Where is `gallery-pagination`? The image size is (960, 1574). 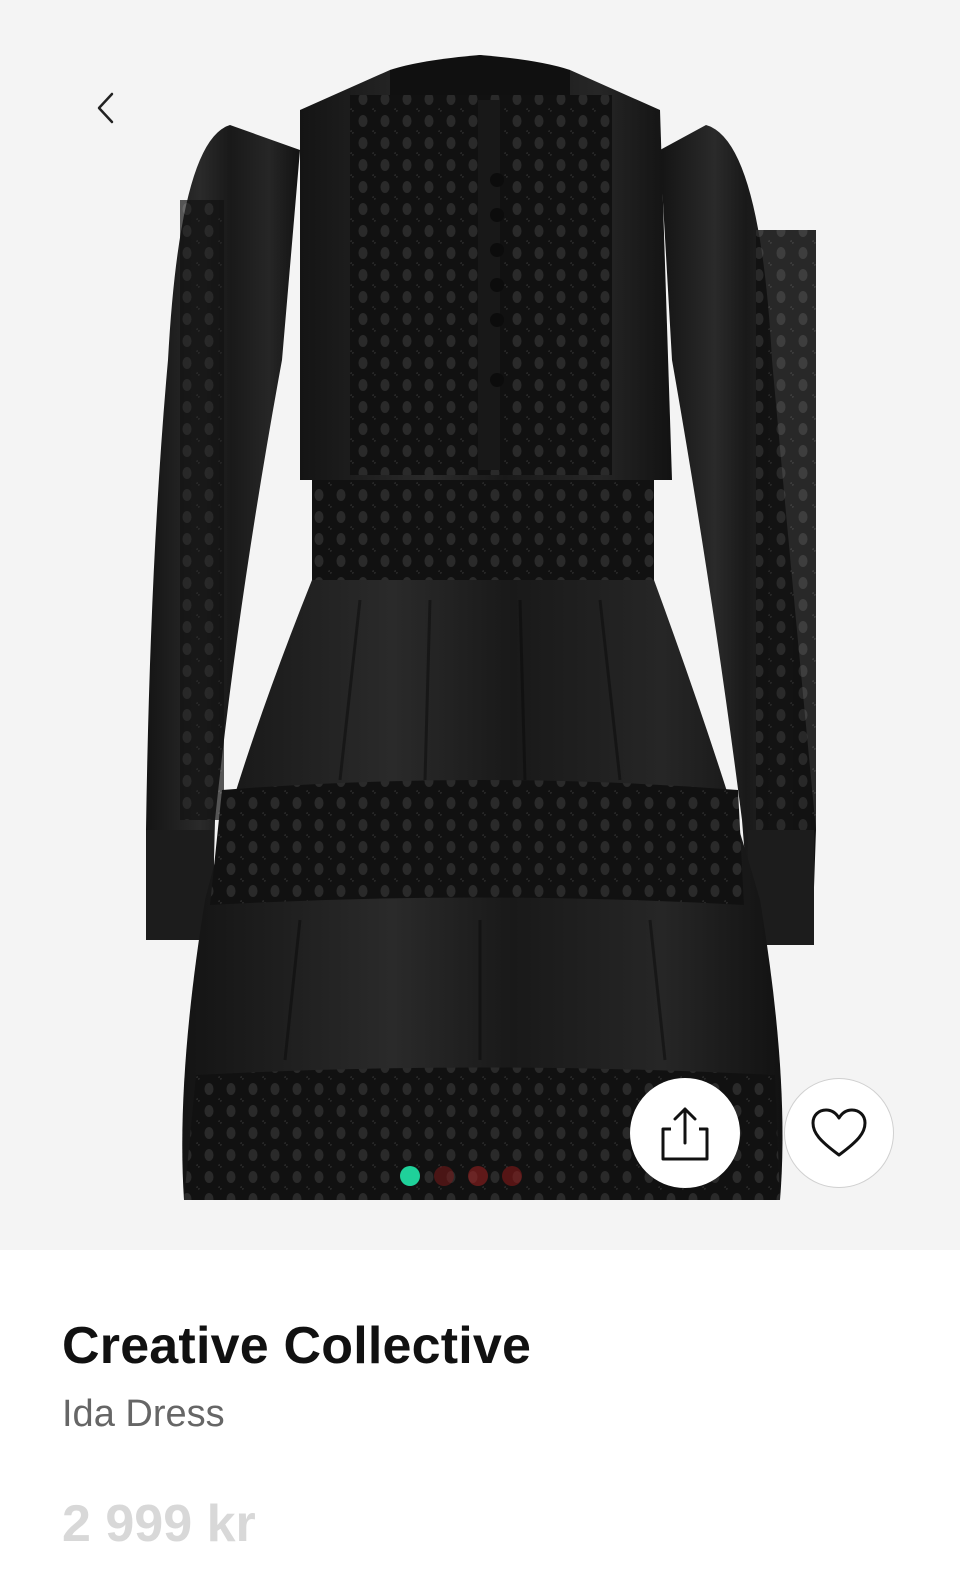
gallery-pagination is located at coordinates (461, 1176).